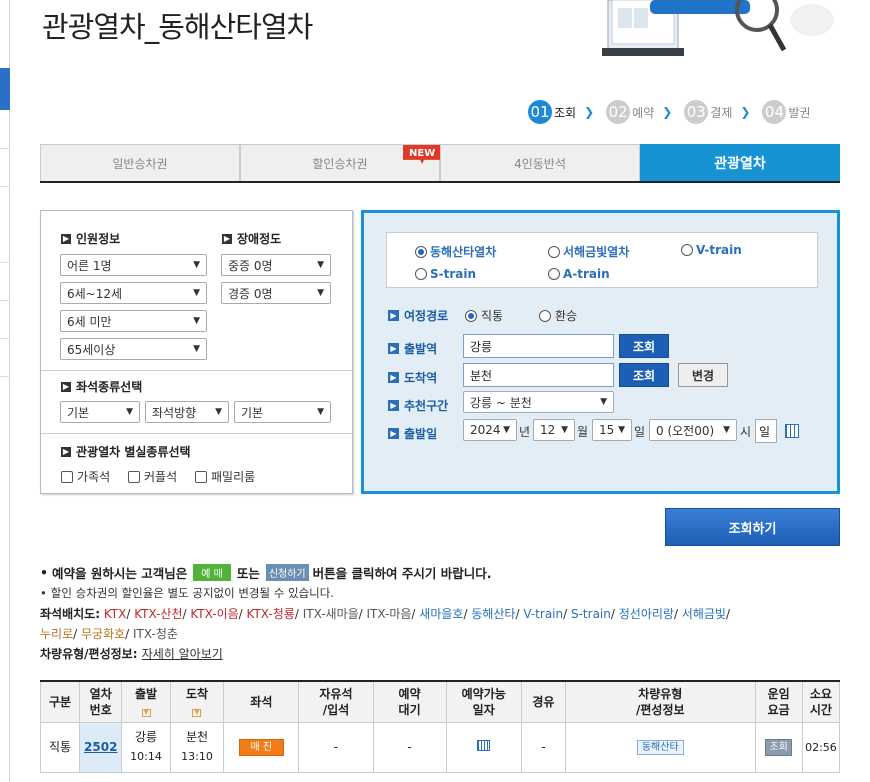  What do you see at coordinates (484, 315) in the screenshot?
I see `radio-direct: 직통` at bounding box center [484, 315].